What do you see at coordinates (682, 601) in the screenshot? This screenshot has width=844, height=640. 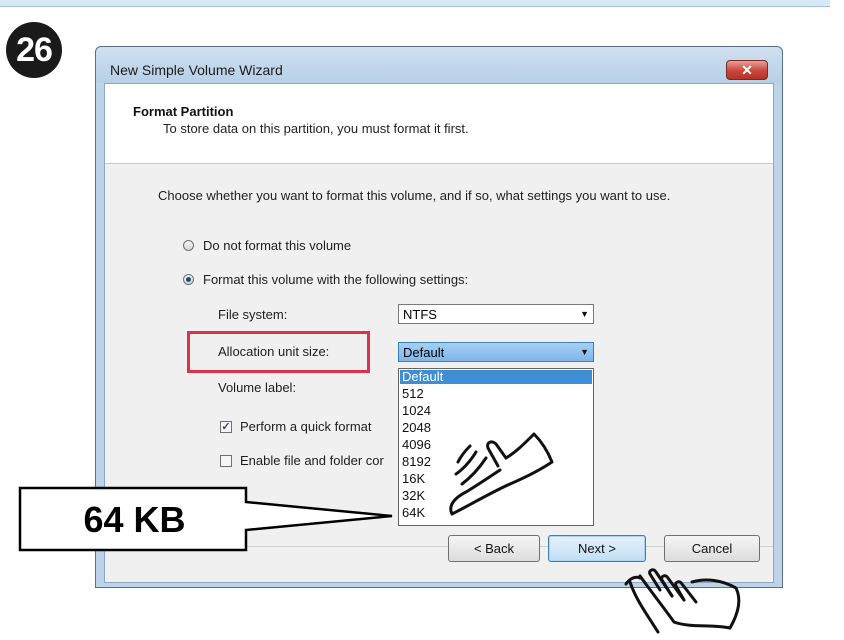 I see `clicking-hand-icon` at bounding box center [682, 601].